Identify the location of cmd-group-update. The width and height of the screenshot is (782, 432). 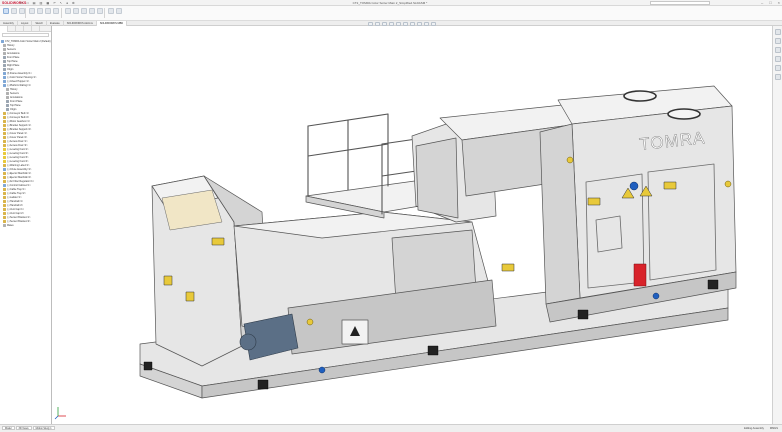
(115, 11).